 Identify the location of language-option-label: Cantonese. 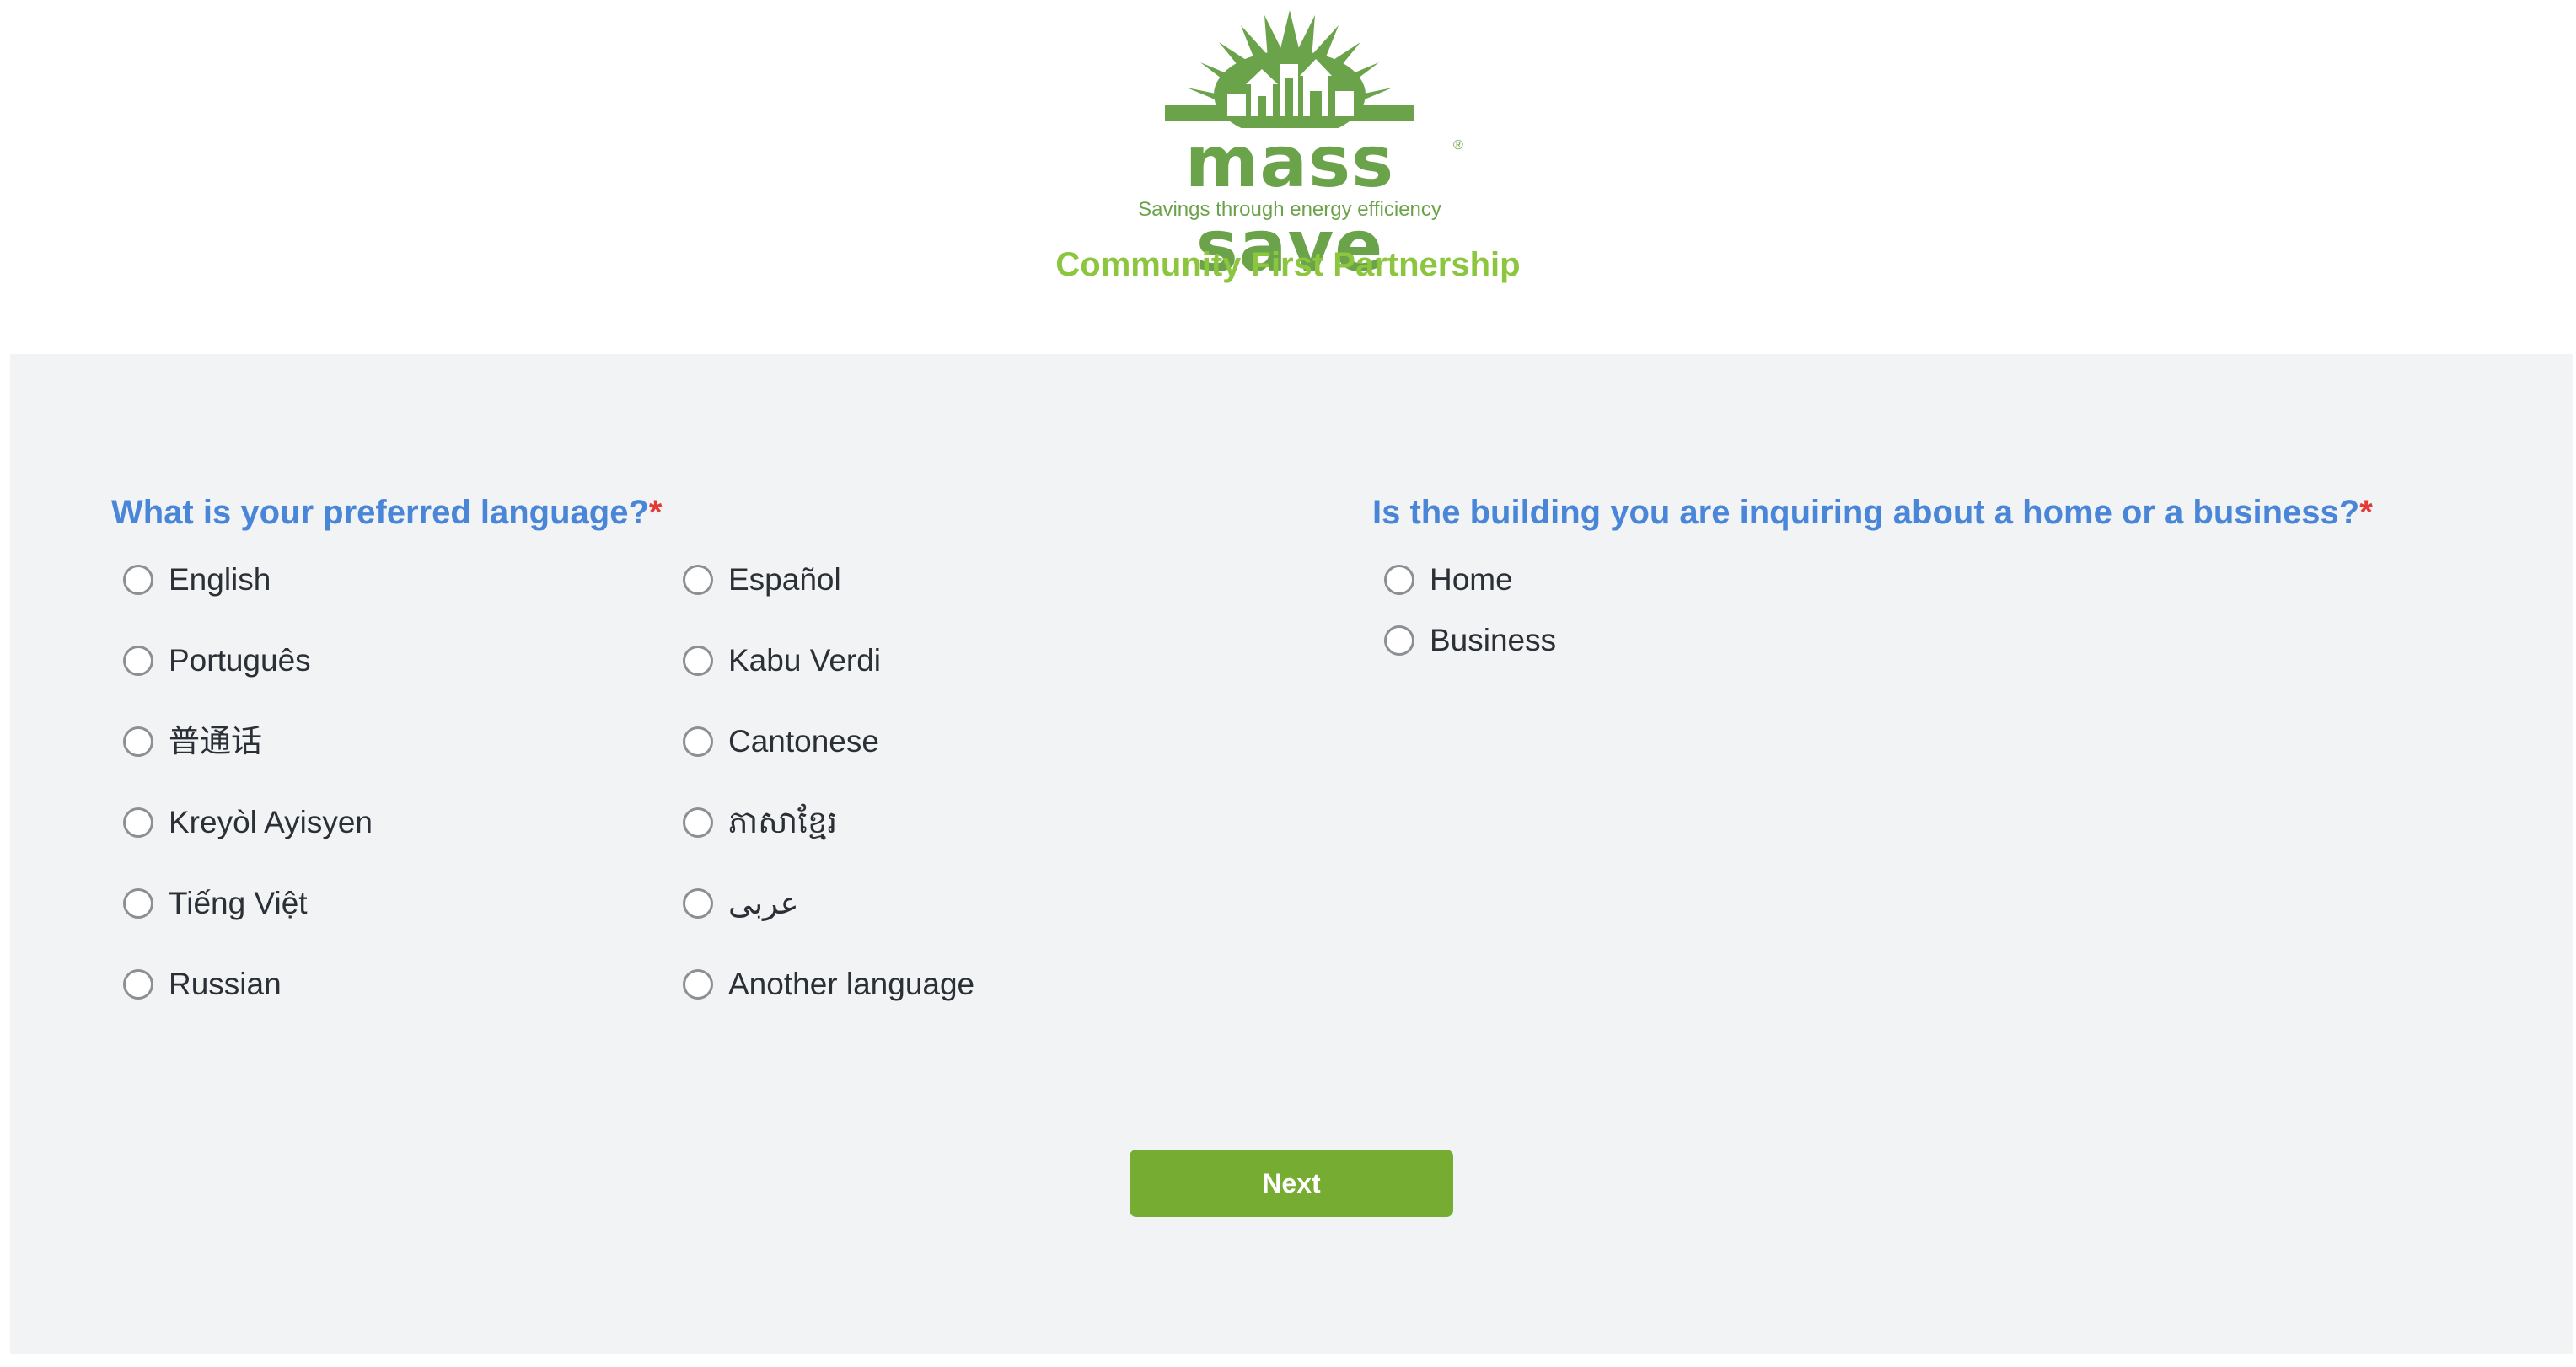
(803, 741).